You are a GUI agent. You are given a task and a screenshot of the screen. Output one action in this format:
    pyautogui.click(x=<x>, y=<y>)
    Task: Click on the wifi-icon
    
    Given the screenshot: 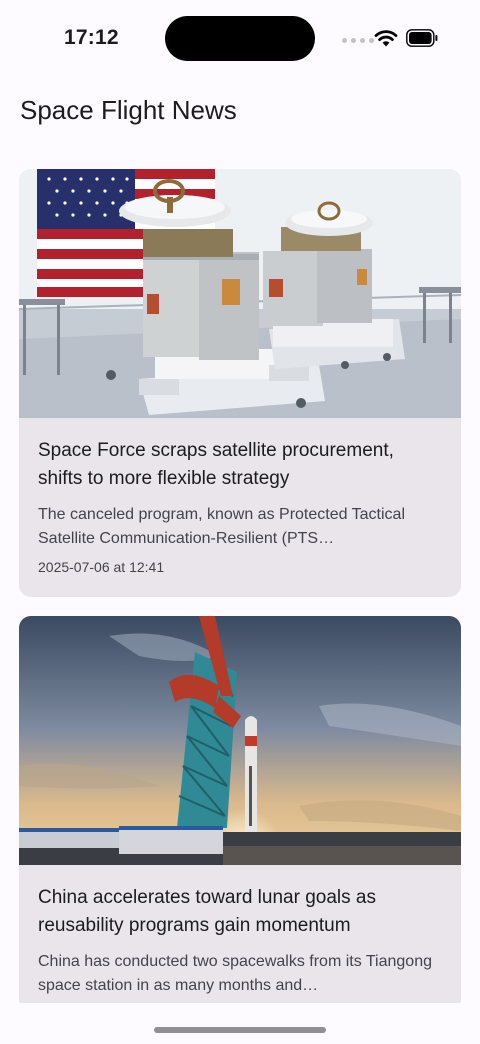 What is the action you would take?
    pyautogui.click(x=386, y=38)
    